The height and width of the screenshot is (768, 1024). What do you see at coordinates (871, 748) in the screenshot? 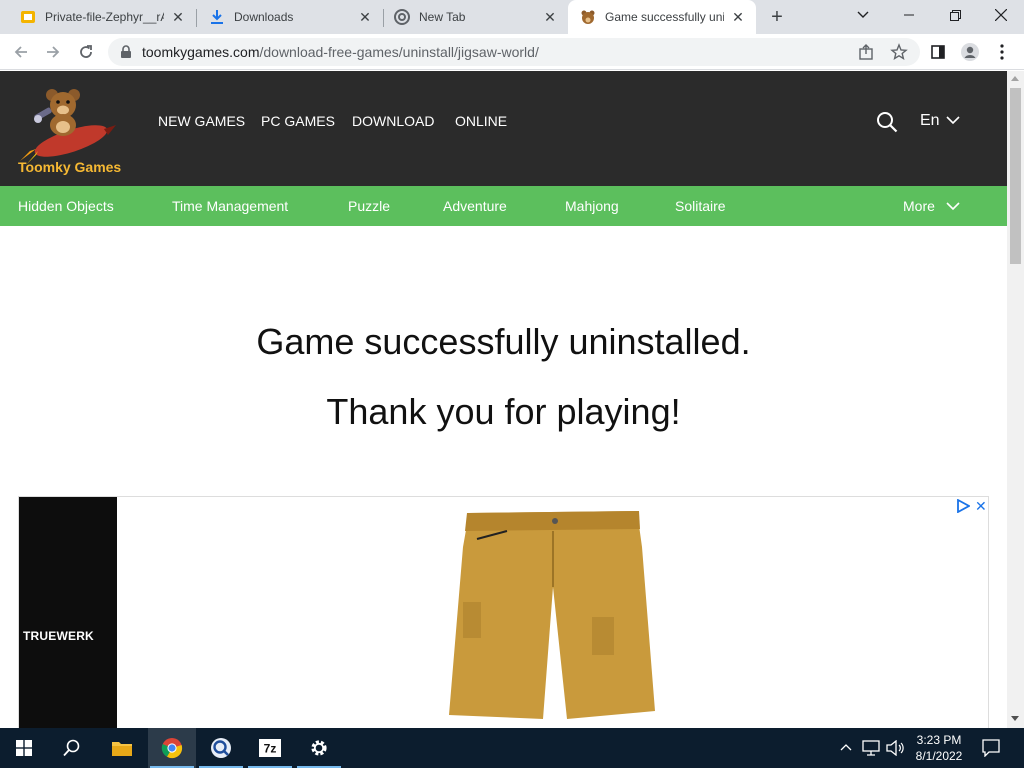
I see `network-icon` at bounding box center [871, 748].